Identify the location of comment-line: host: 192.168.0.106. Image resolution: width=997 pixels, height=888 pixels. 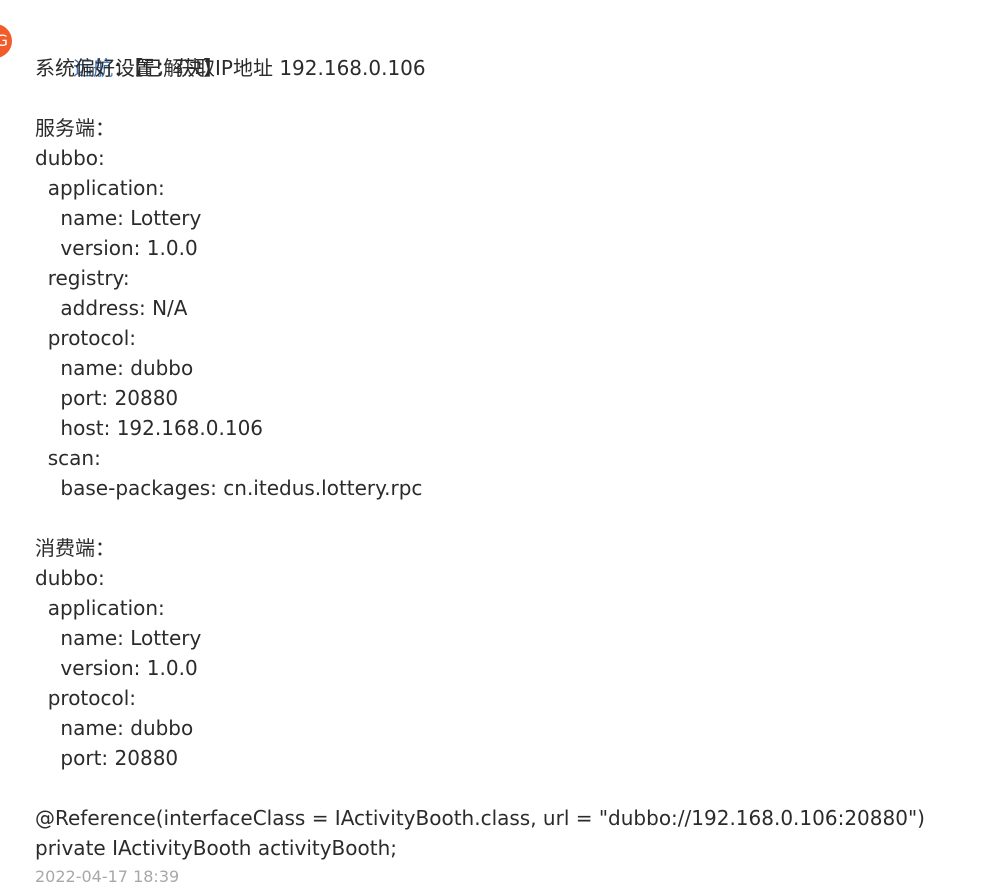
(149, 428).